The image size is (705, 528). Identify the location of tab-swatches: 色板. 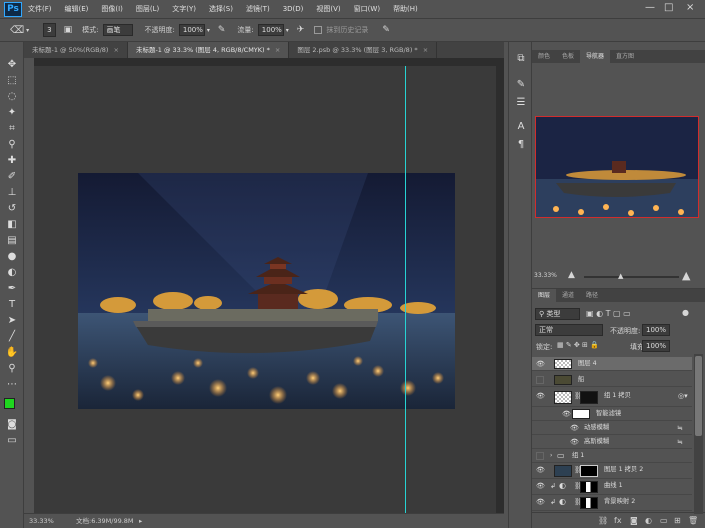
(568, 56).